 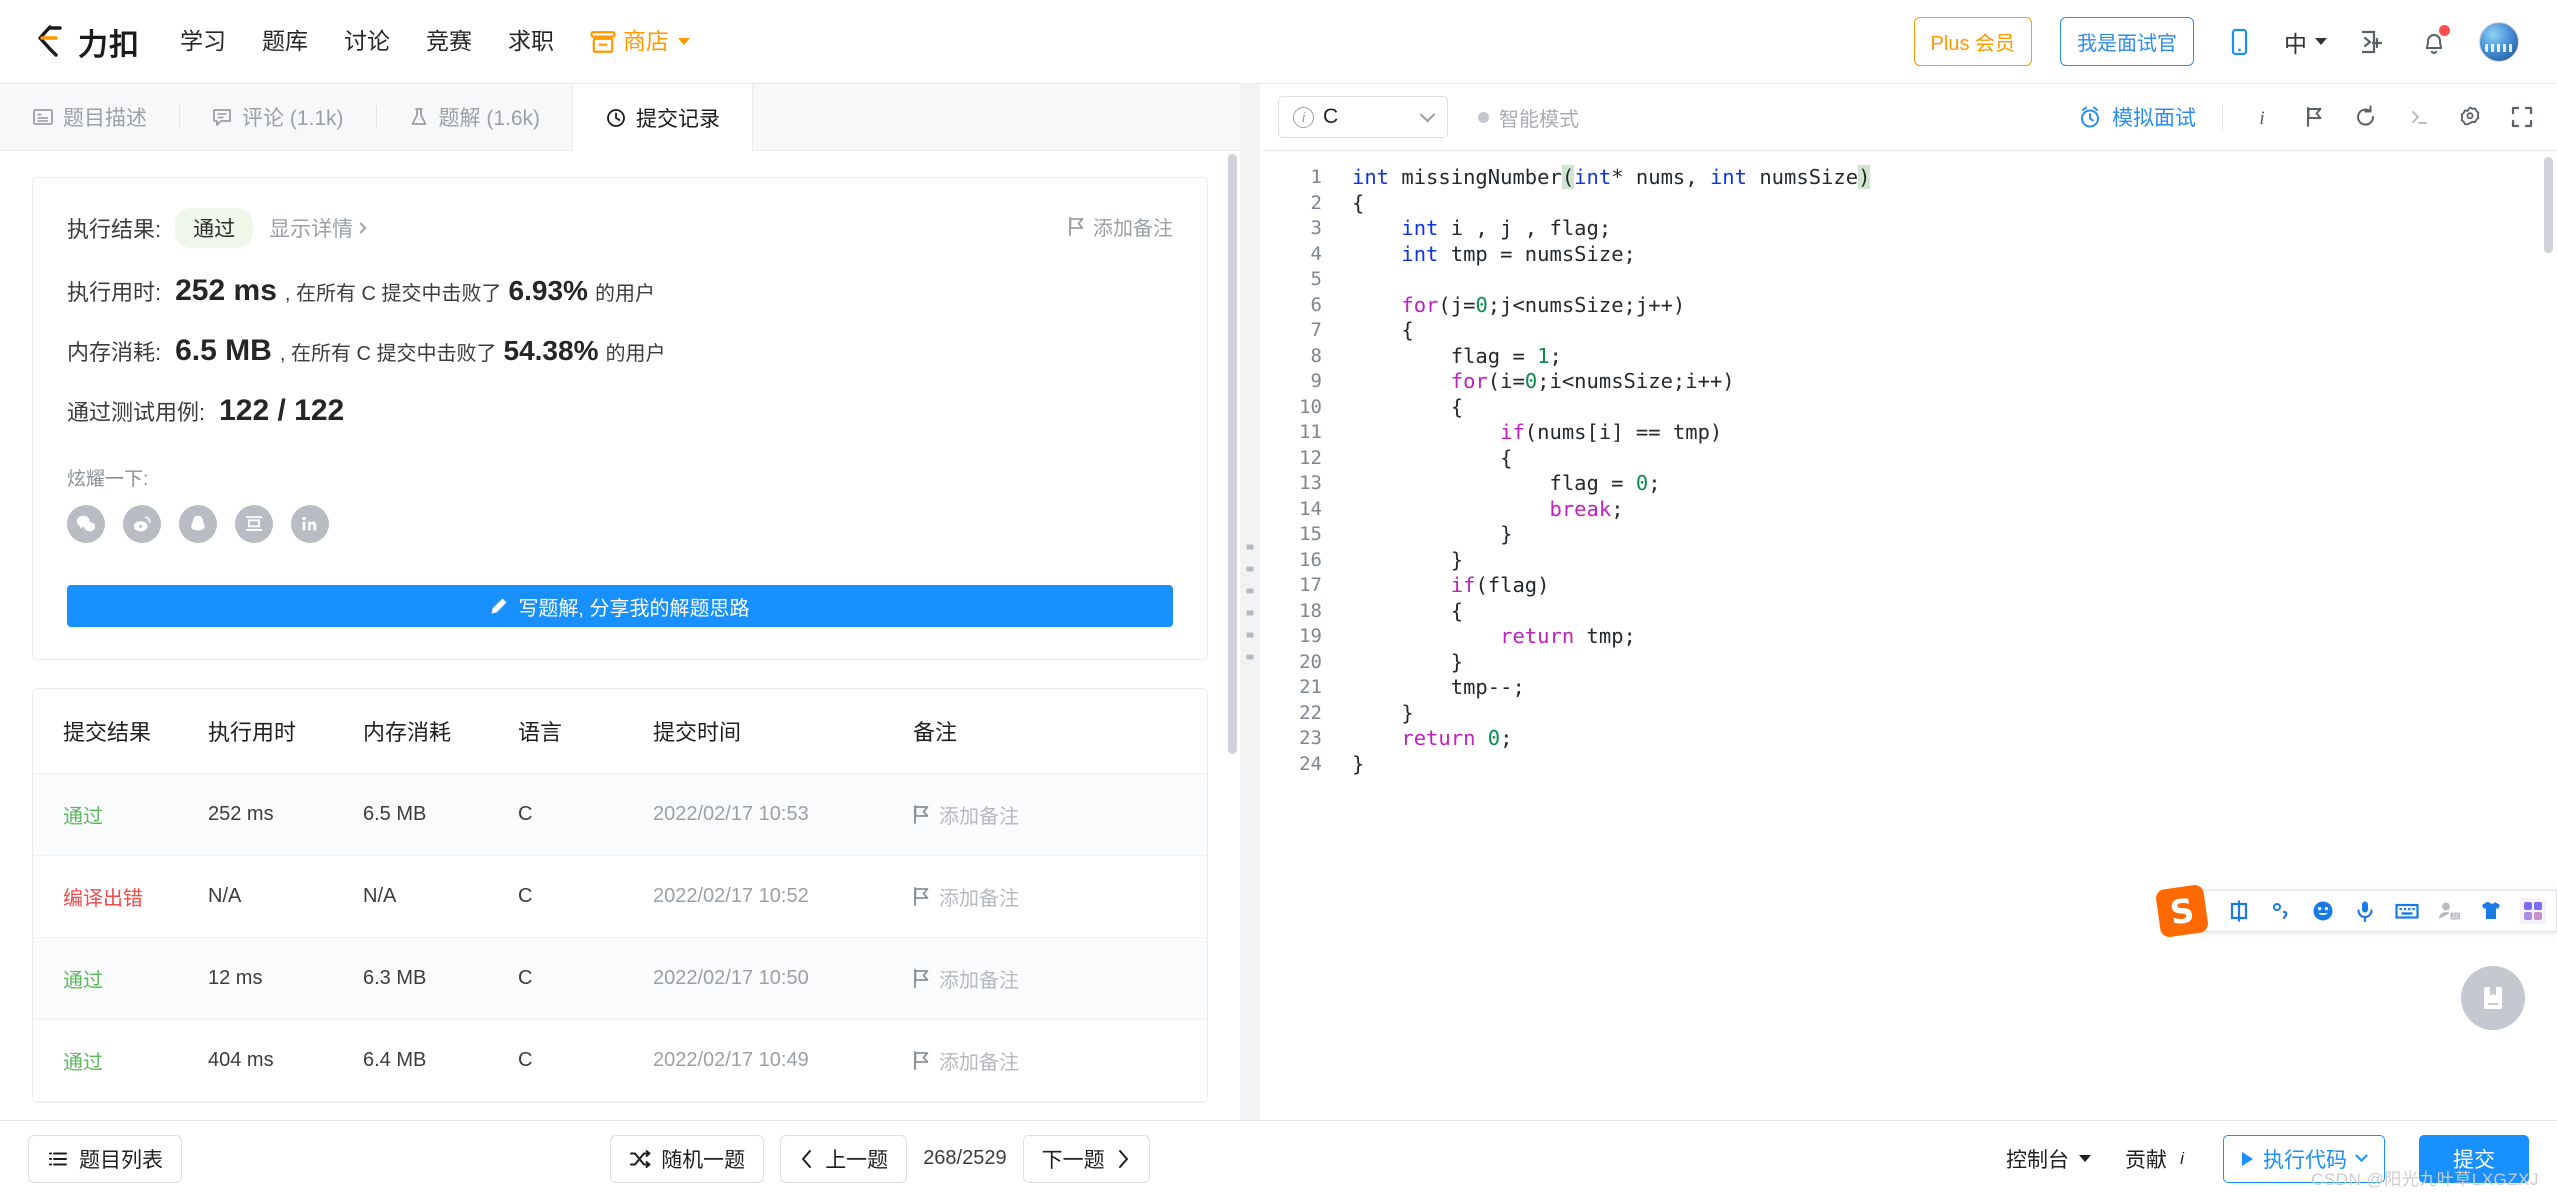 I want to click on tab-description: 题目描述, so click(x=89, y=117).